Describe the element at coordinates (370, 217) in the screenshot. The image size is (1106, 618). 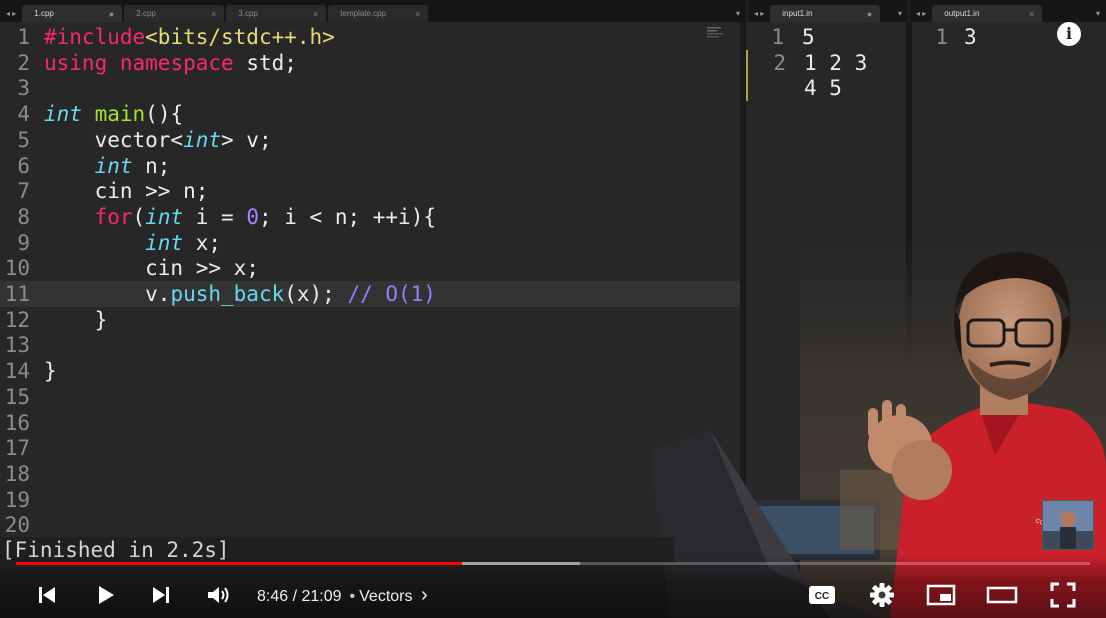
I see `code-line: 8 for(int i = 0; i < n; ++i){` at that location.